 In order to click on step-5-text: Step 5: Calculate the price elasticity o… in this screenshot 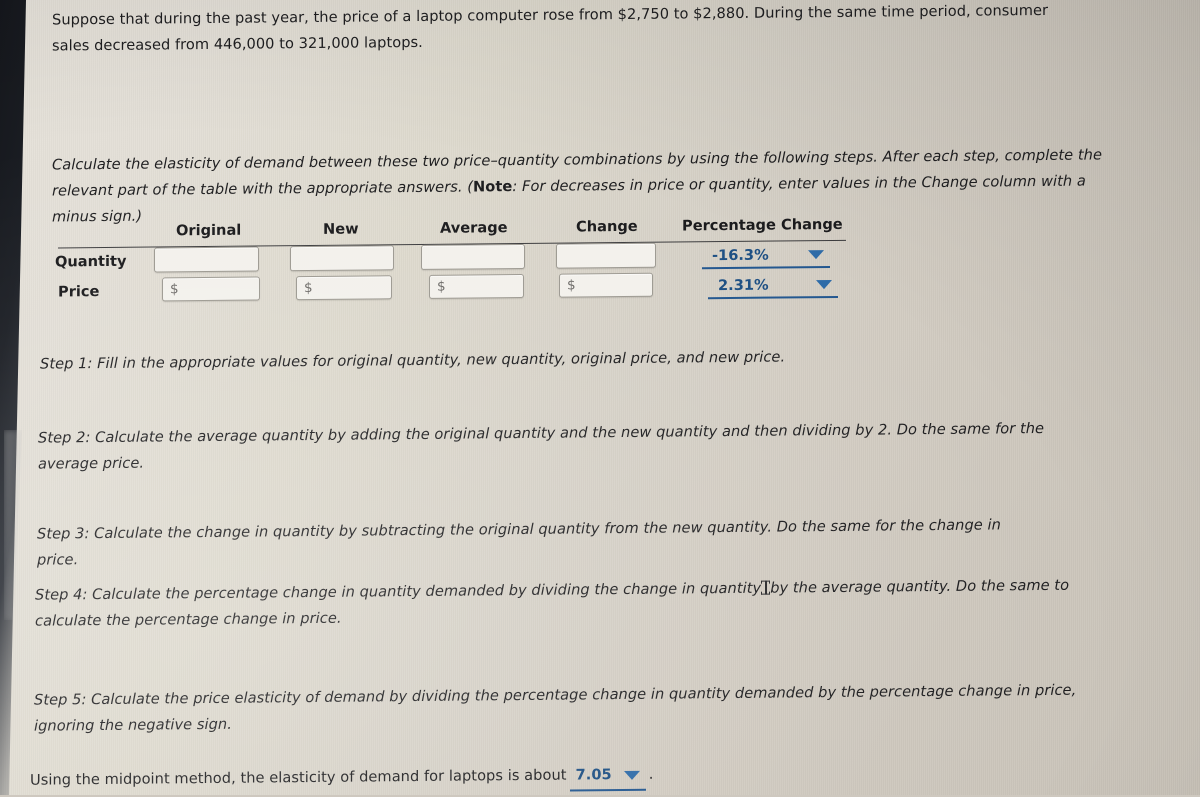, I will do `click(555, 708)`.